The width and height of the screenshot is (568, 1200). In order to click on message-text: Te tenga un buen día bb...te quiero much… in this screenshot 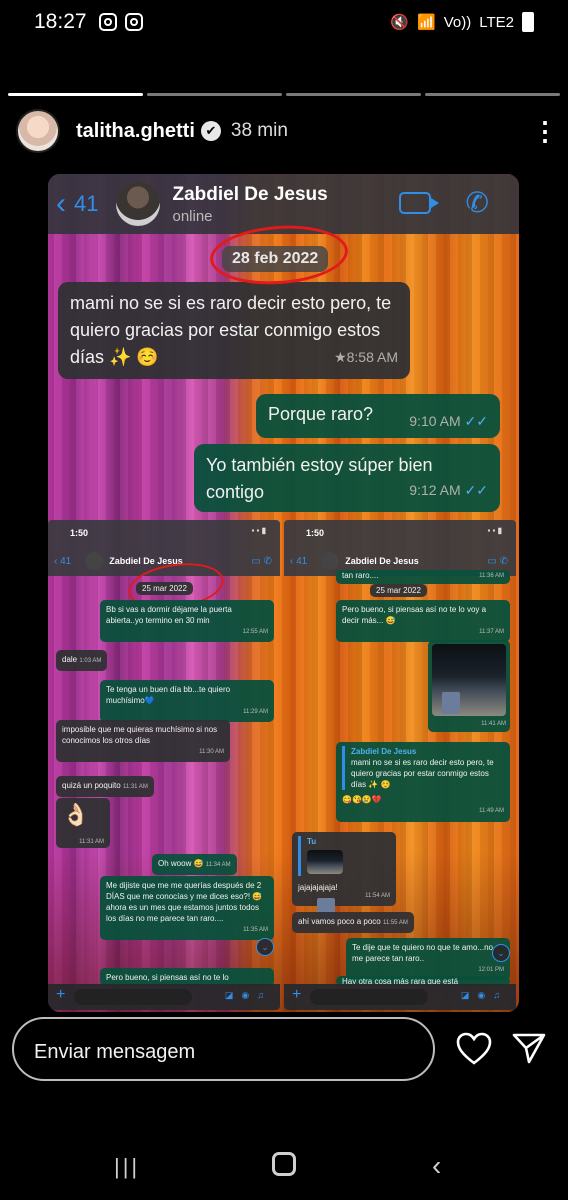, I will do `click(168, 695)`.